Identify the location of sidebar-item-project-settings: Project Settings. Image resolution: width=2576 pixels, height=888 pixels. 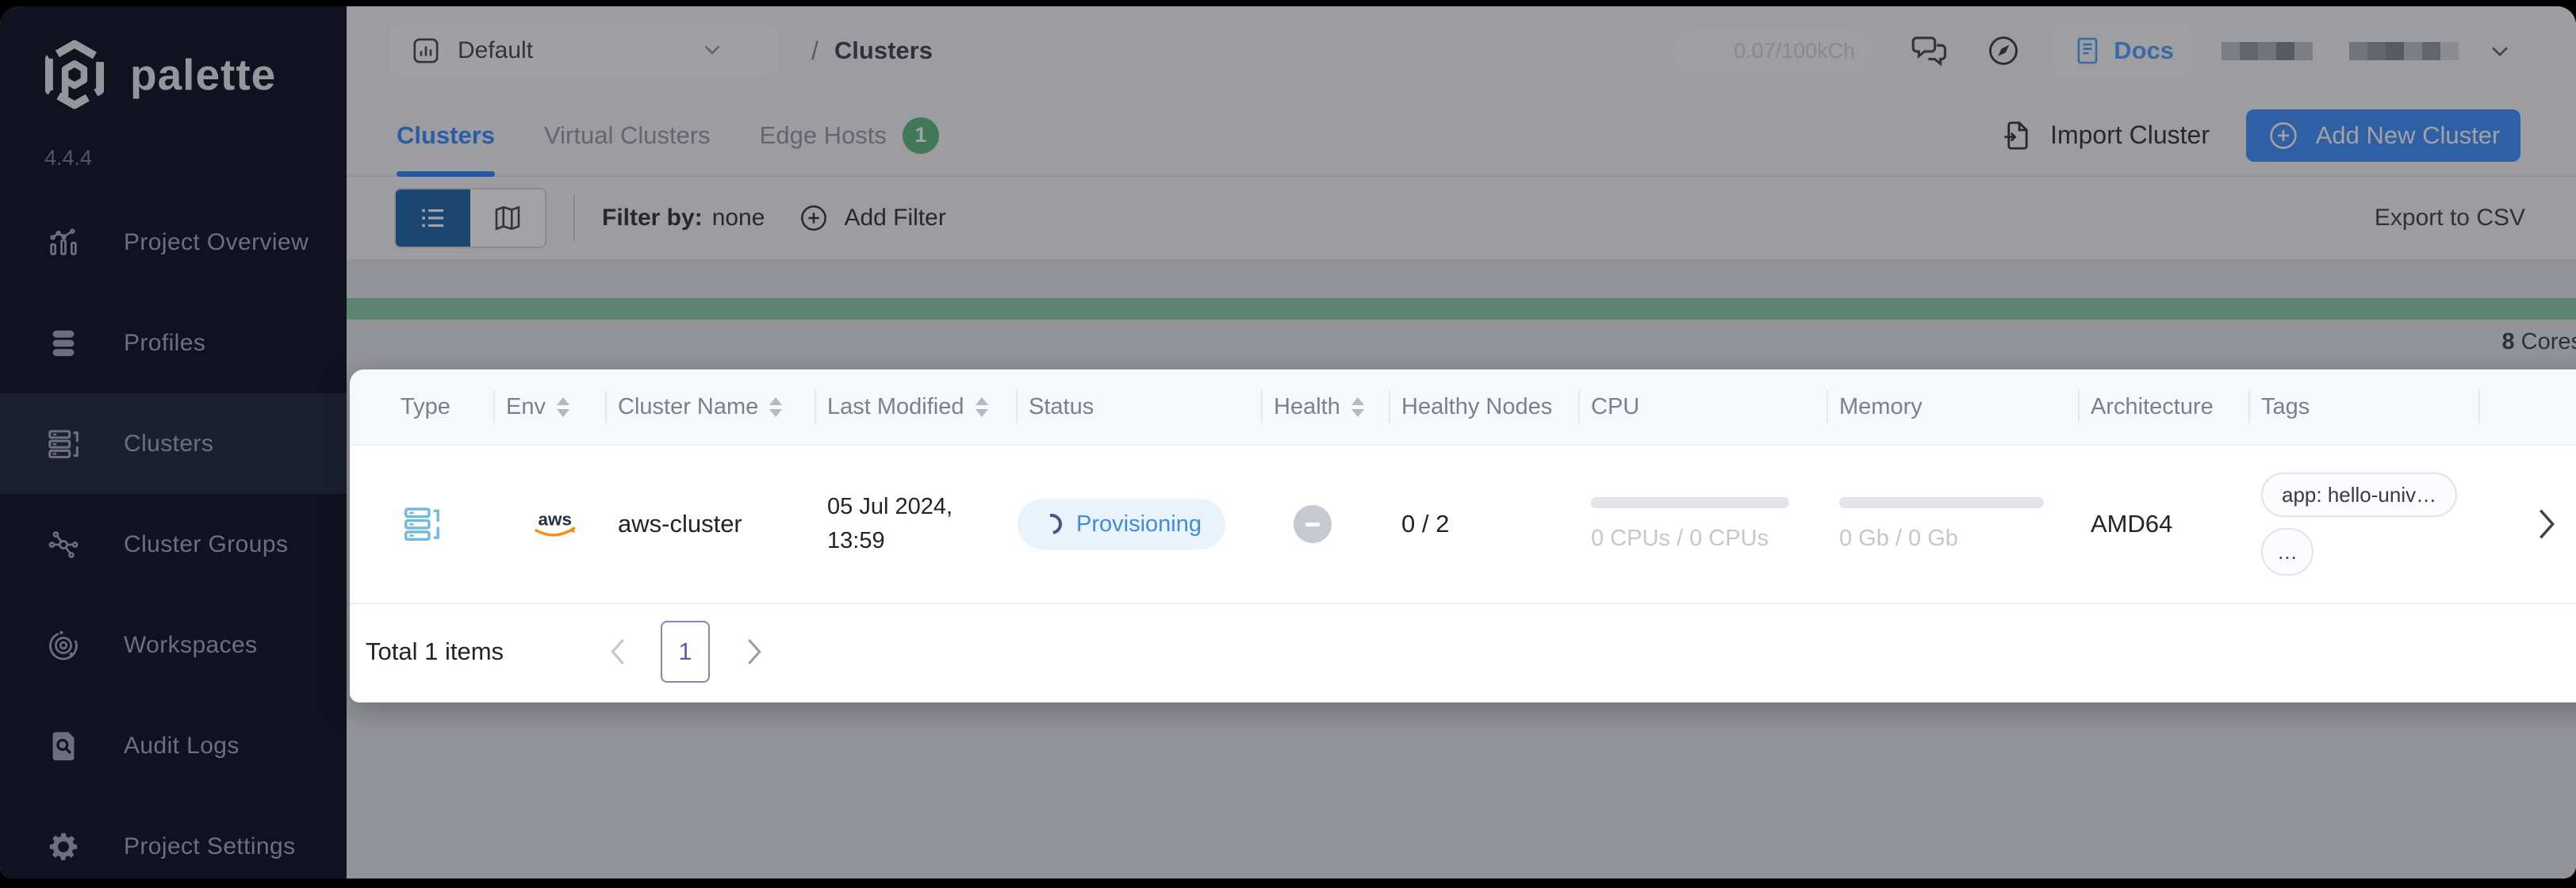
(174, 837).